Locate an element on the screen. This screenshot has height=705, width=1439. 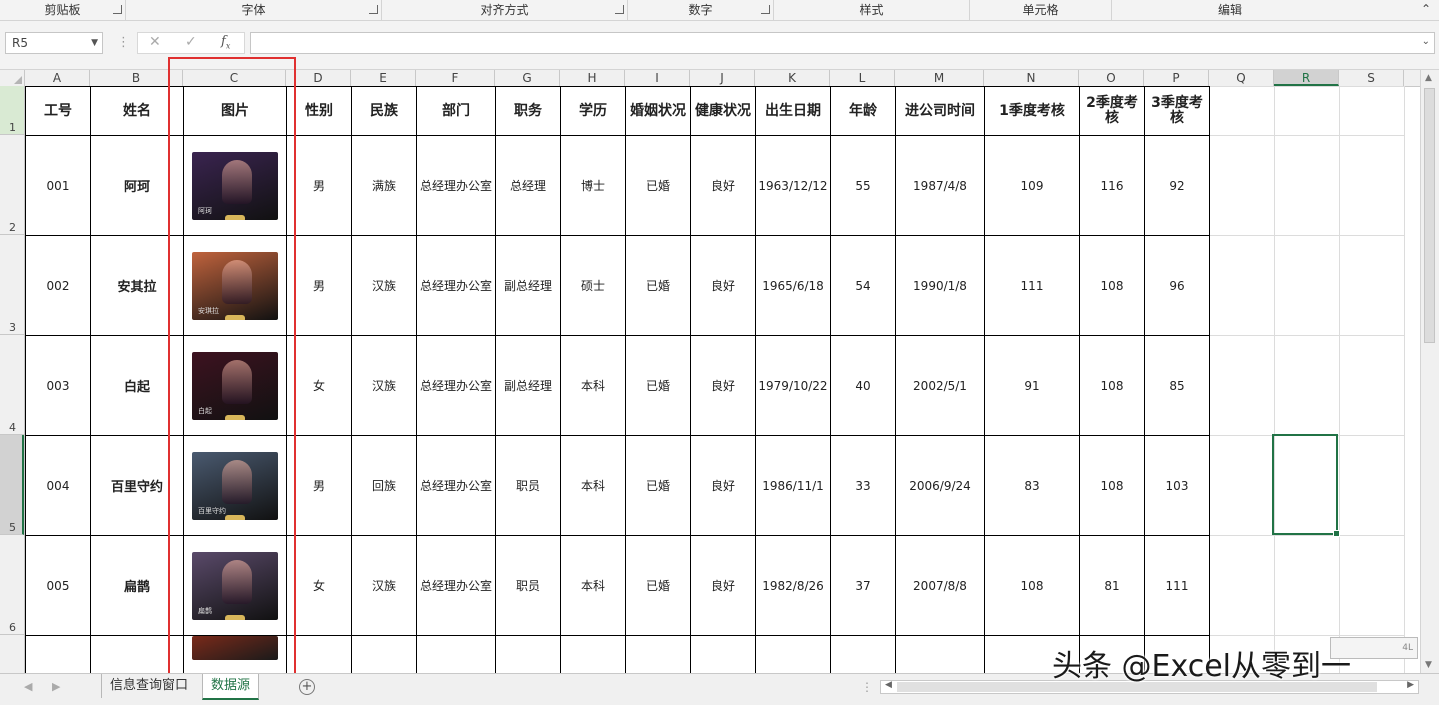
column-header-e: E is located at coordinates (383, 78).